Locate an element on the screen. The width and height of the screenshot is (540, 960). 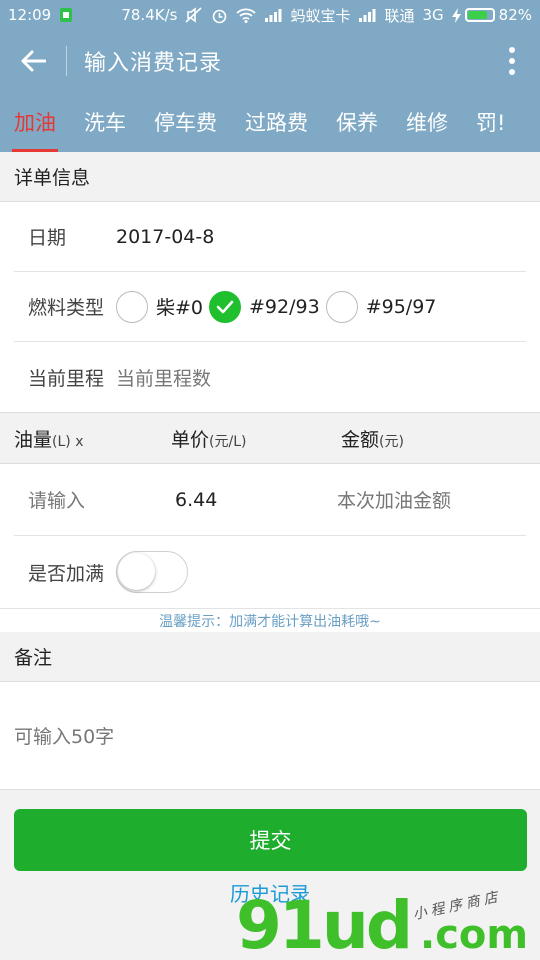
detail-section-header: 详单信息 is located at coordinates (270, 177).